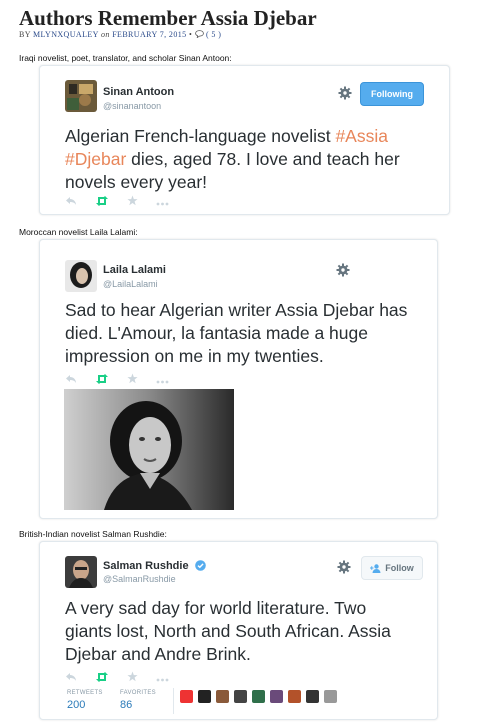  What do you see at coordinates (132, 106) in the screenshot?
I see `author-handle: @sinanantoon` at bounding box center [132, 106].